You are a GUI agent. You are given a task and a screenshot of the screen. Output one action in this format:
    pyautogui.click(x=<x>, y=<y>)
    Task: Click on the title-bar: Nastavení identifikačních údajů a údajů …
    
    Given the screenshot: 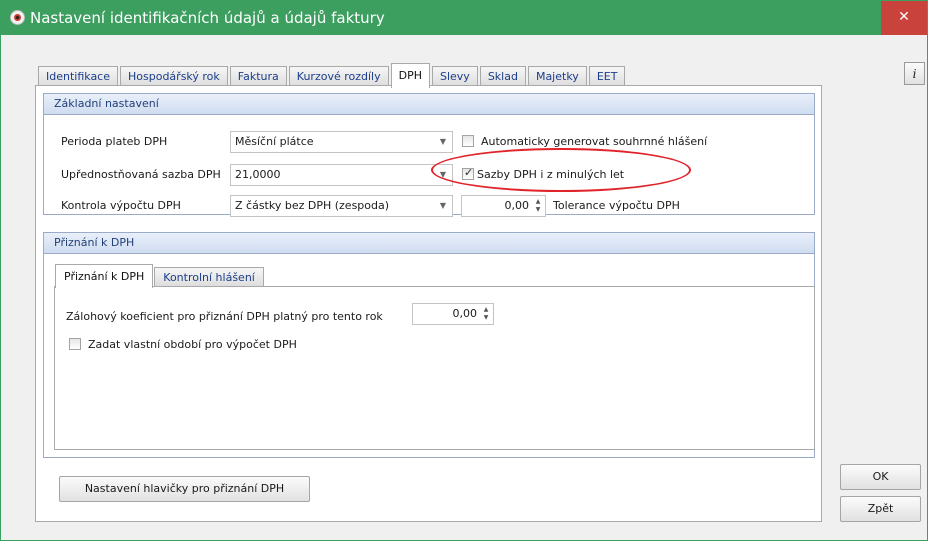 What is the action you would take?
    pyautogui.click(x=464, y=18)
    